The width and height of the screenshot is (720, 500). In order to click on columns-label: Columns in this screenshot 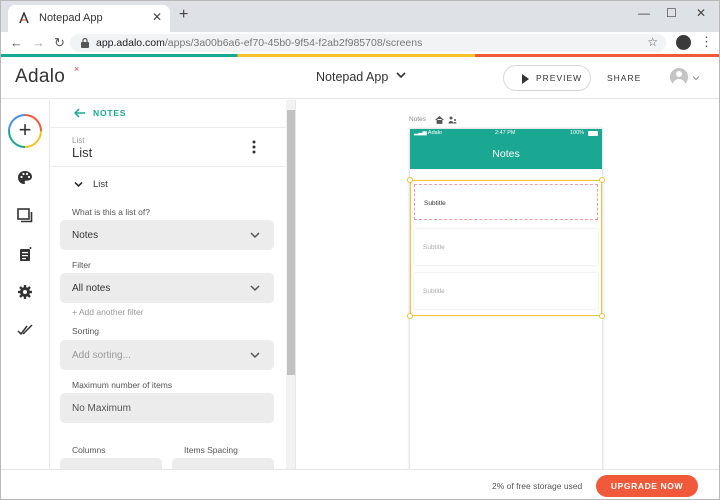, I will do `click(89, 450)`.